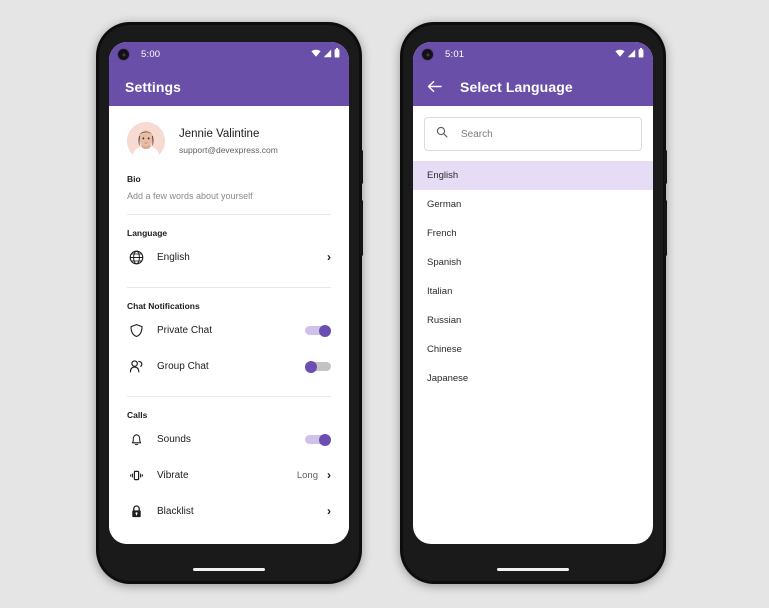 The image size is (769, 608). Describe the element at coordinates (229, 475) in the screenshot. I see `settings-row-vibrate: Vibrate Long ›` at that location.